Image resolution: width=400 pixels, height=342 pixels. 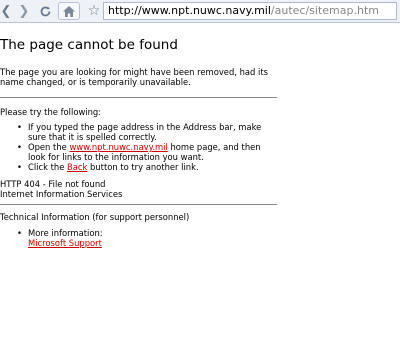 I want to click on tip2-pre: Open the, so click(x=49, y=147).